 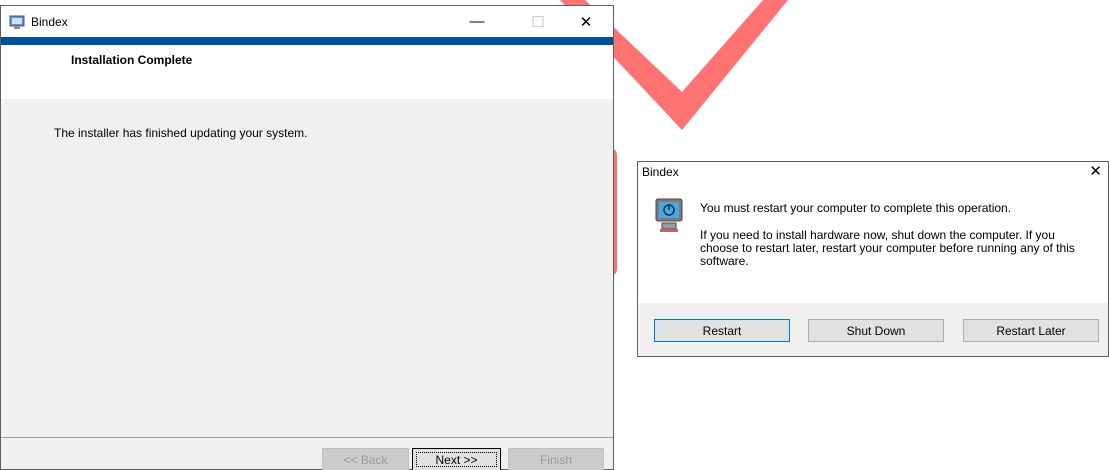 I want to click on finish-button: Finish, so click(x=556, y=459).